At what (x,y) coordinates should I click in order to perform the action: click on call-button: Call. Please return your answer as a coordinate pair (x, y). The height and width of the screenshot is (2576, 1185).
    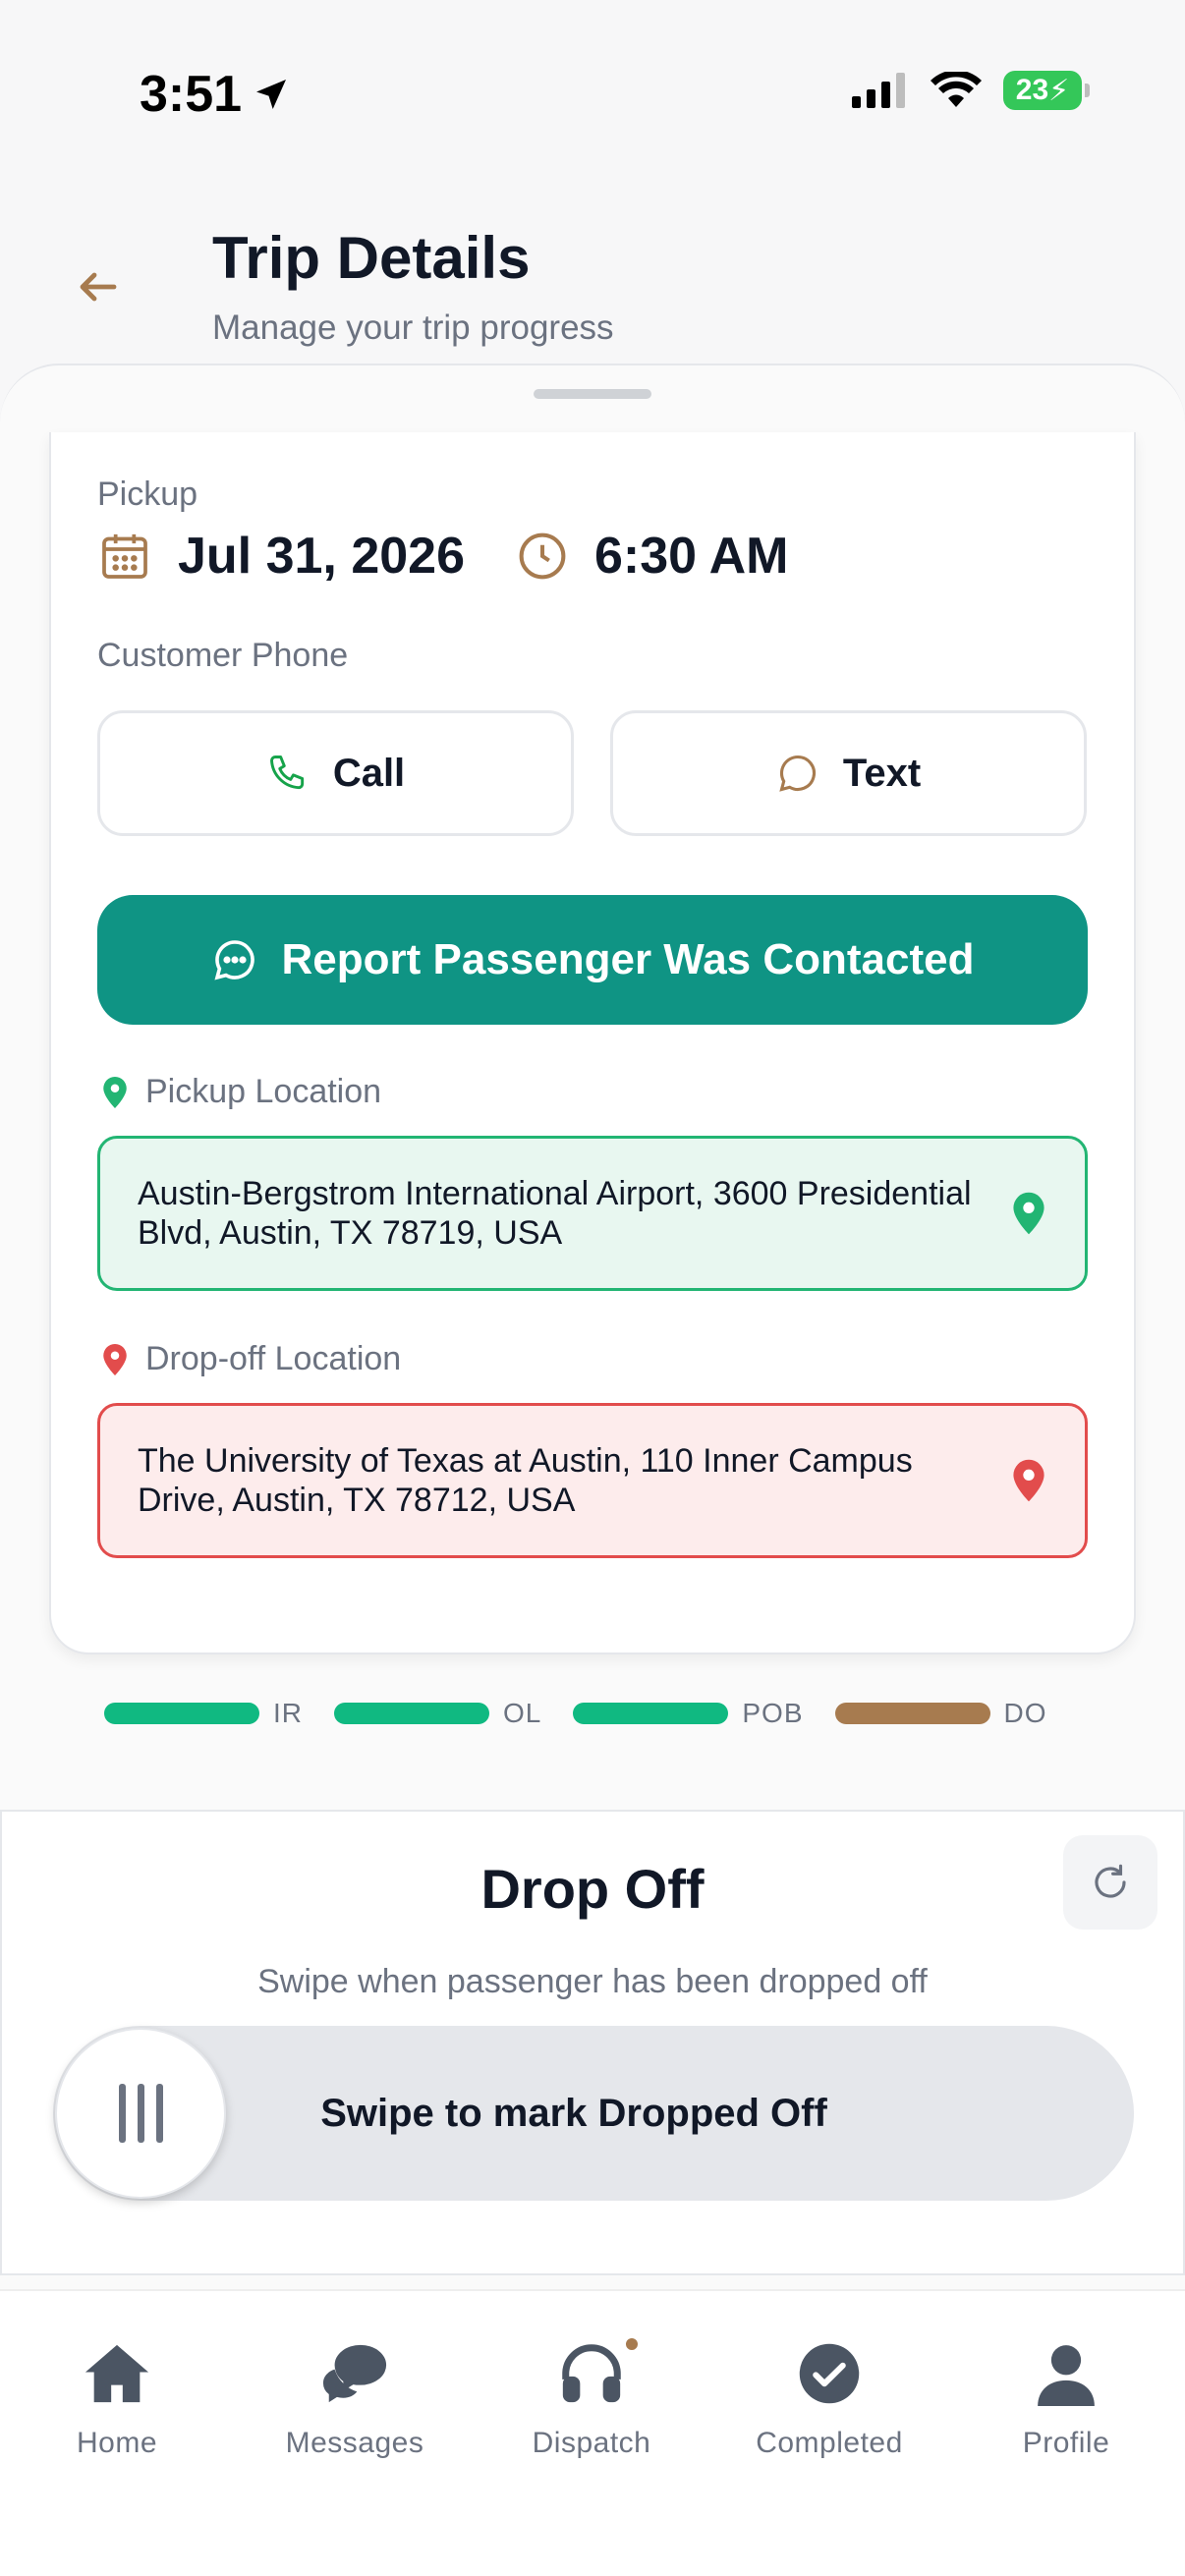
    Looking at the image, I should click on (336, 773).